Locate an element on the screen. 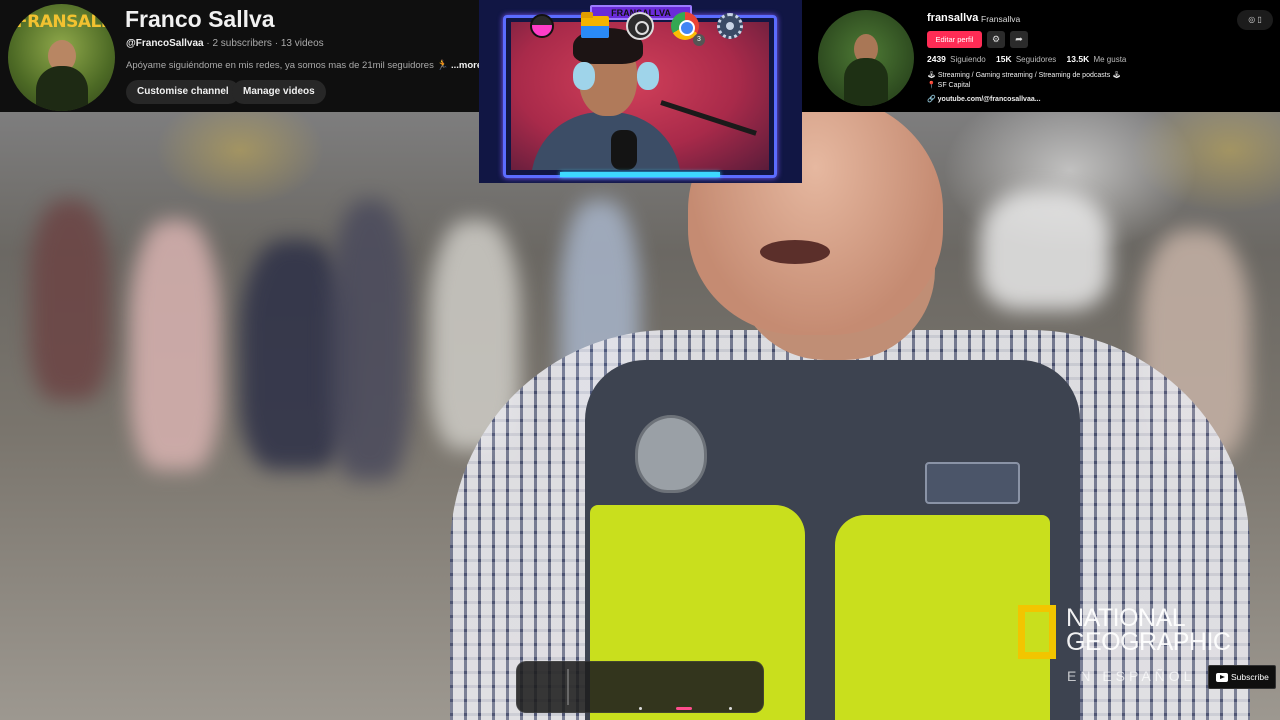  webcam-video is located at coordinates (640, 96).